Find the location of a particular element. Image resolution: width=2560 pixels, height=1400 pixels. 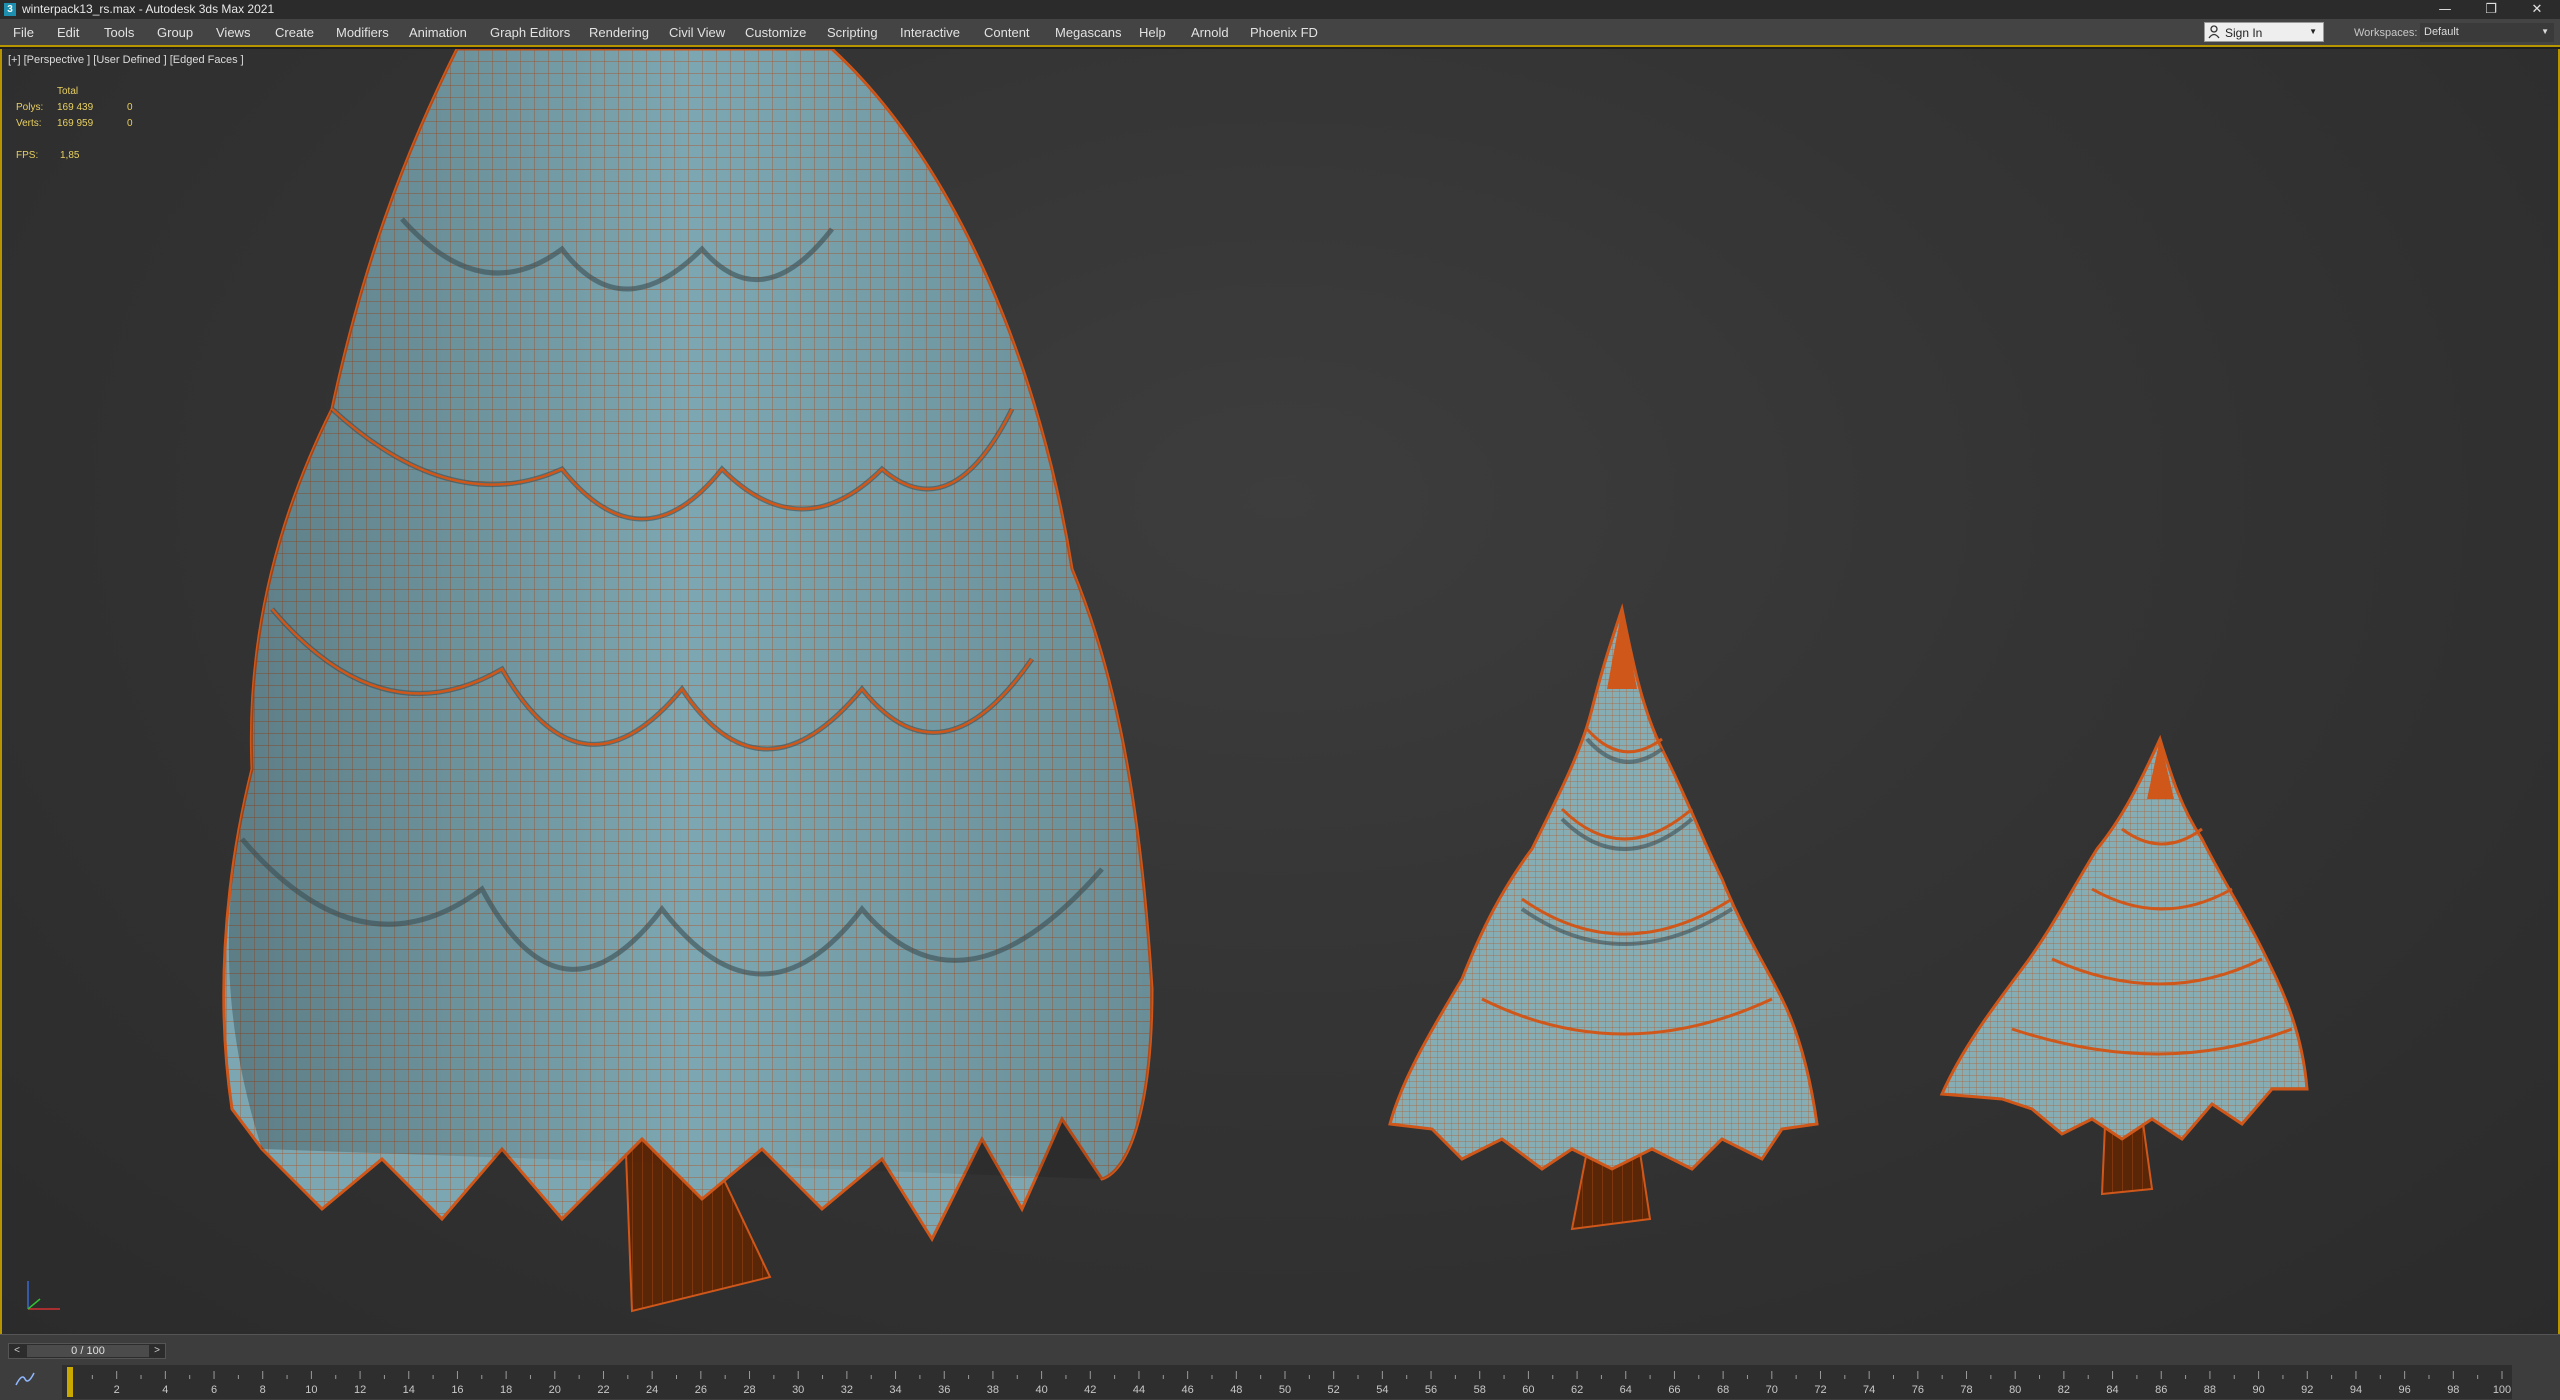

sign-in-label: Sign In is located at coordinates (2244, 33).